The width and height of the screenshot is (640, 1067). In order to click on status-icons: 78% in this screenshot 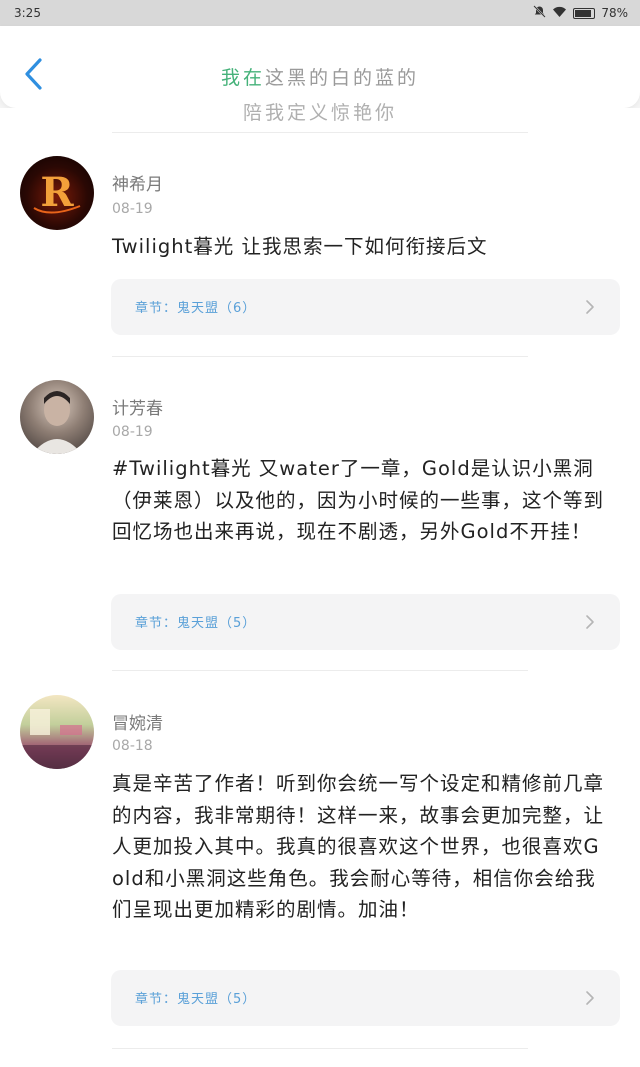, I will do `click(580, 13)`.